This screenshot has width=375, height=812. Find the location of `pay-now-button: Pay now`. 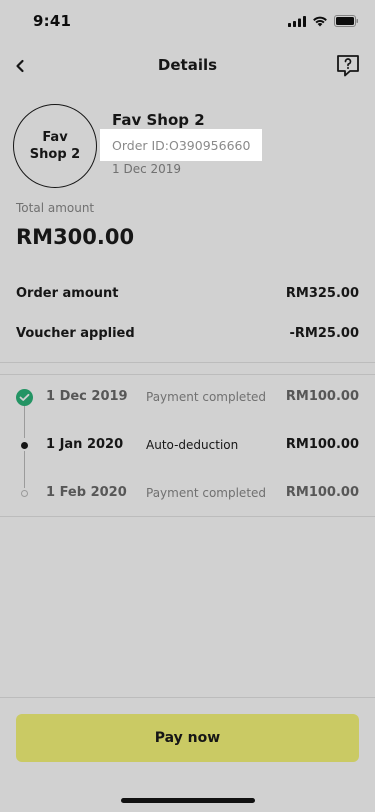

pay-now-button: Pay now is located at coordinates (187, 738).